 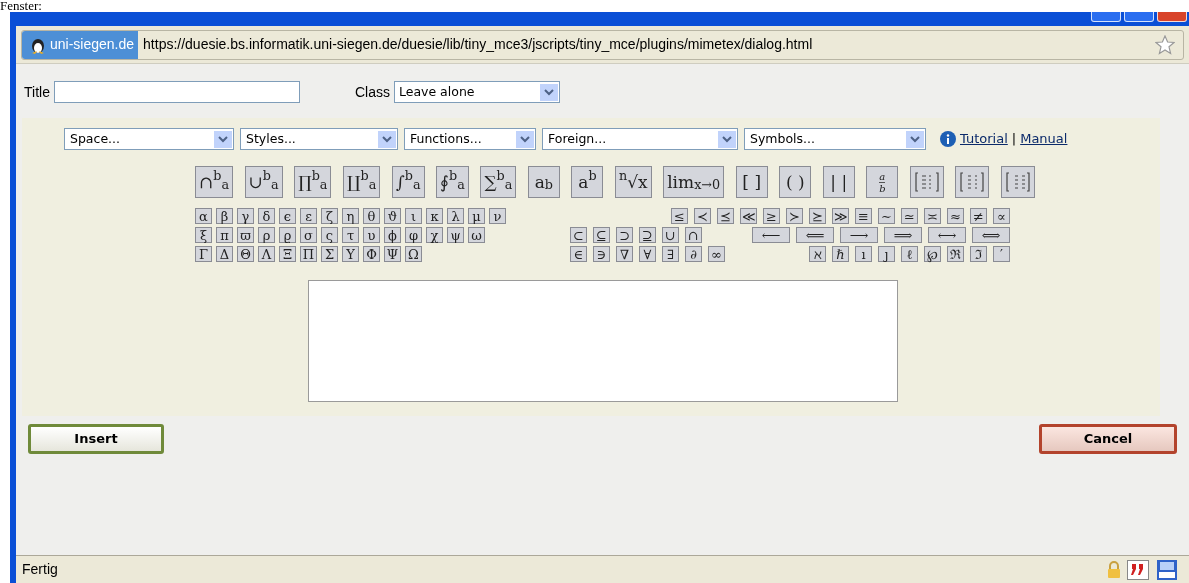 What do you see at coordinates (1001, 254) in the screenshot?
I see `symbol-button: ′` at bounding box center [1001, 254].